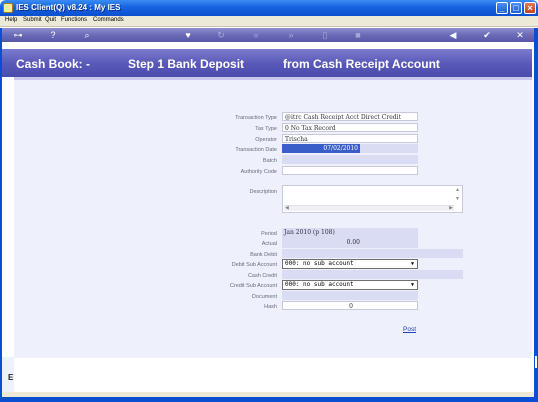 The image size is (538, 402). Describe the element at coordinates (50, 20) in the screenshot. I see `menu-quit: Quit` at that location.